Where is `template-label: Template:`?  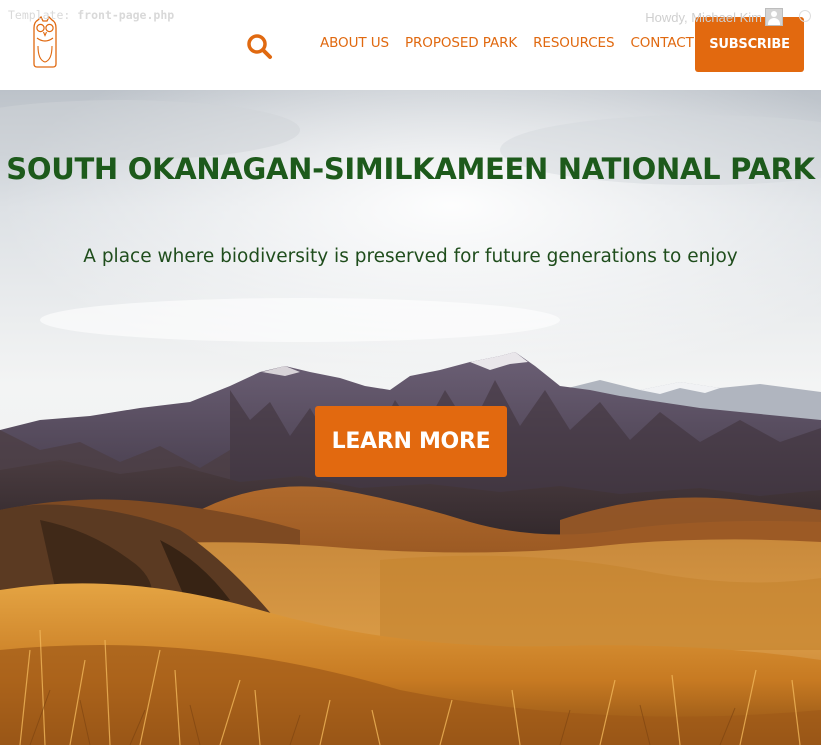 template-label: Template: is located at coordinates (39, 15).